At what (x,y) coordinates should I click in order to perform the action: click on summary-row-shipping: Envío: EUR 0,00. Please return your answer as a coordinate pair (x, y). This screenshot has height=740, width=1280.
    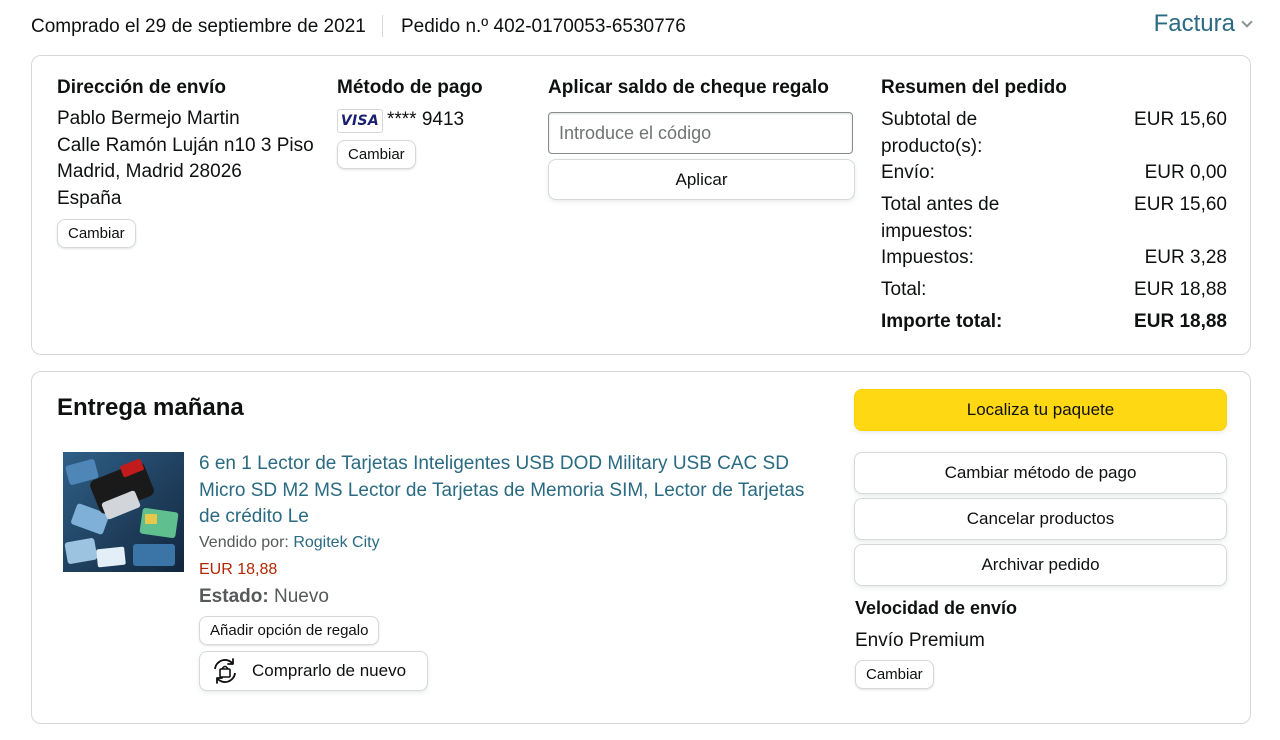
    Looking at the image, I should click on (1054, 173).